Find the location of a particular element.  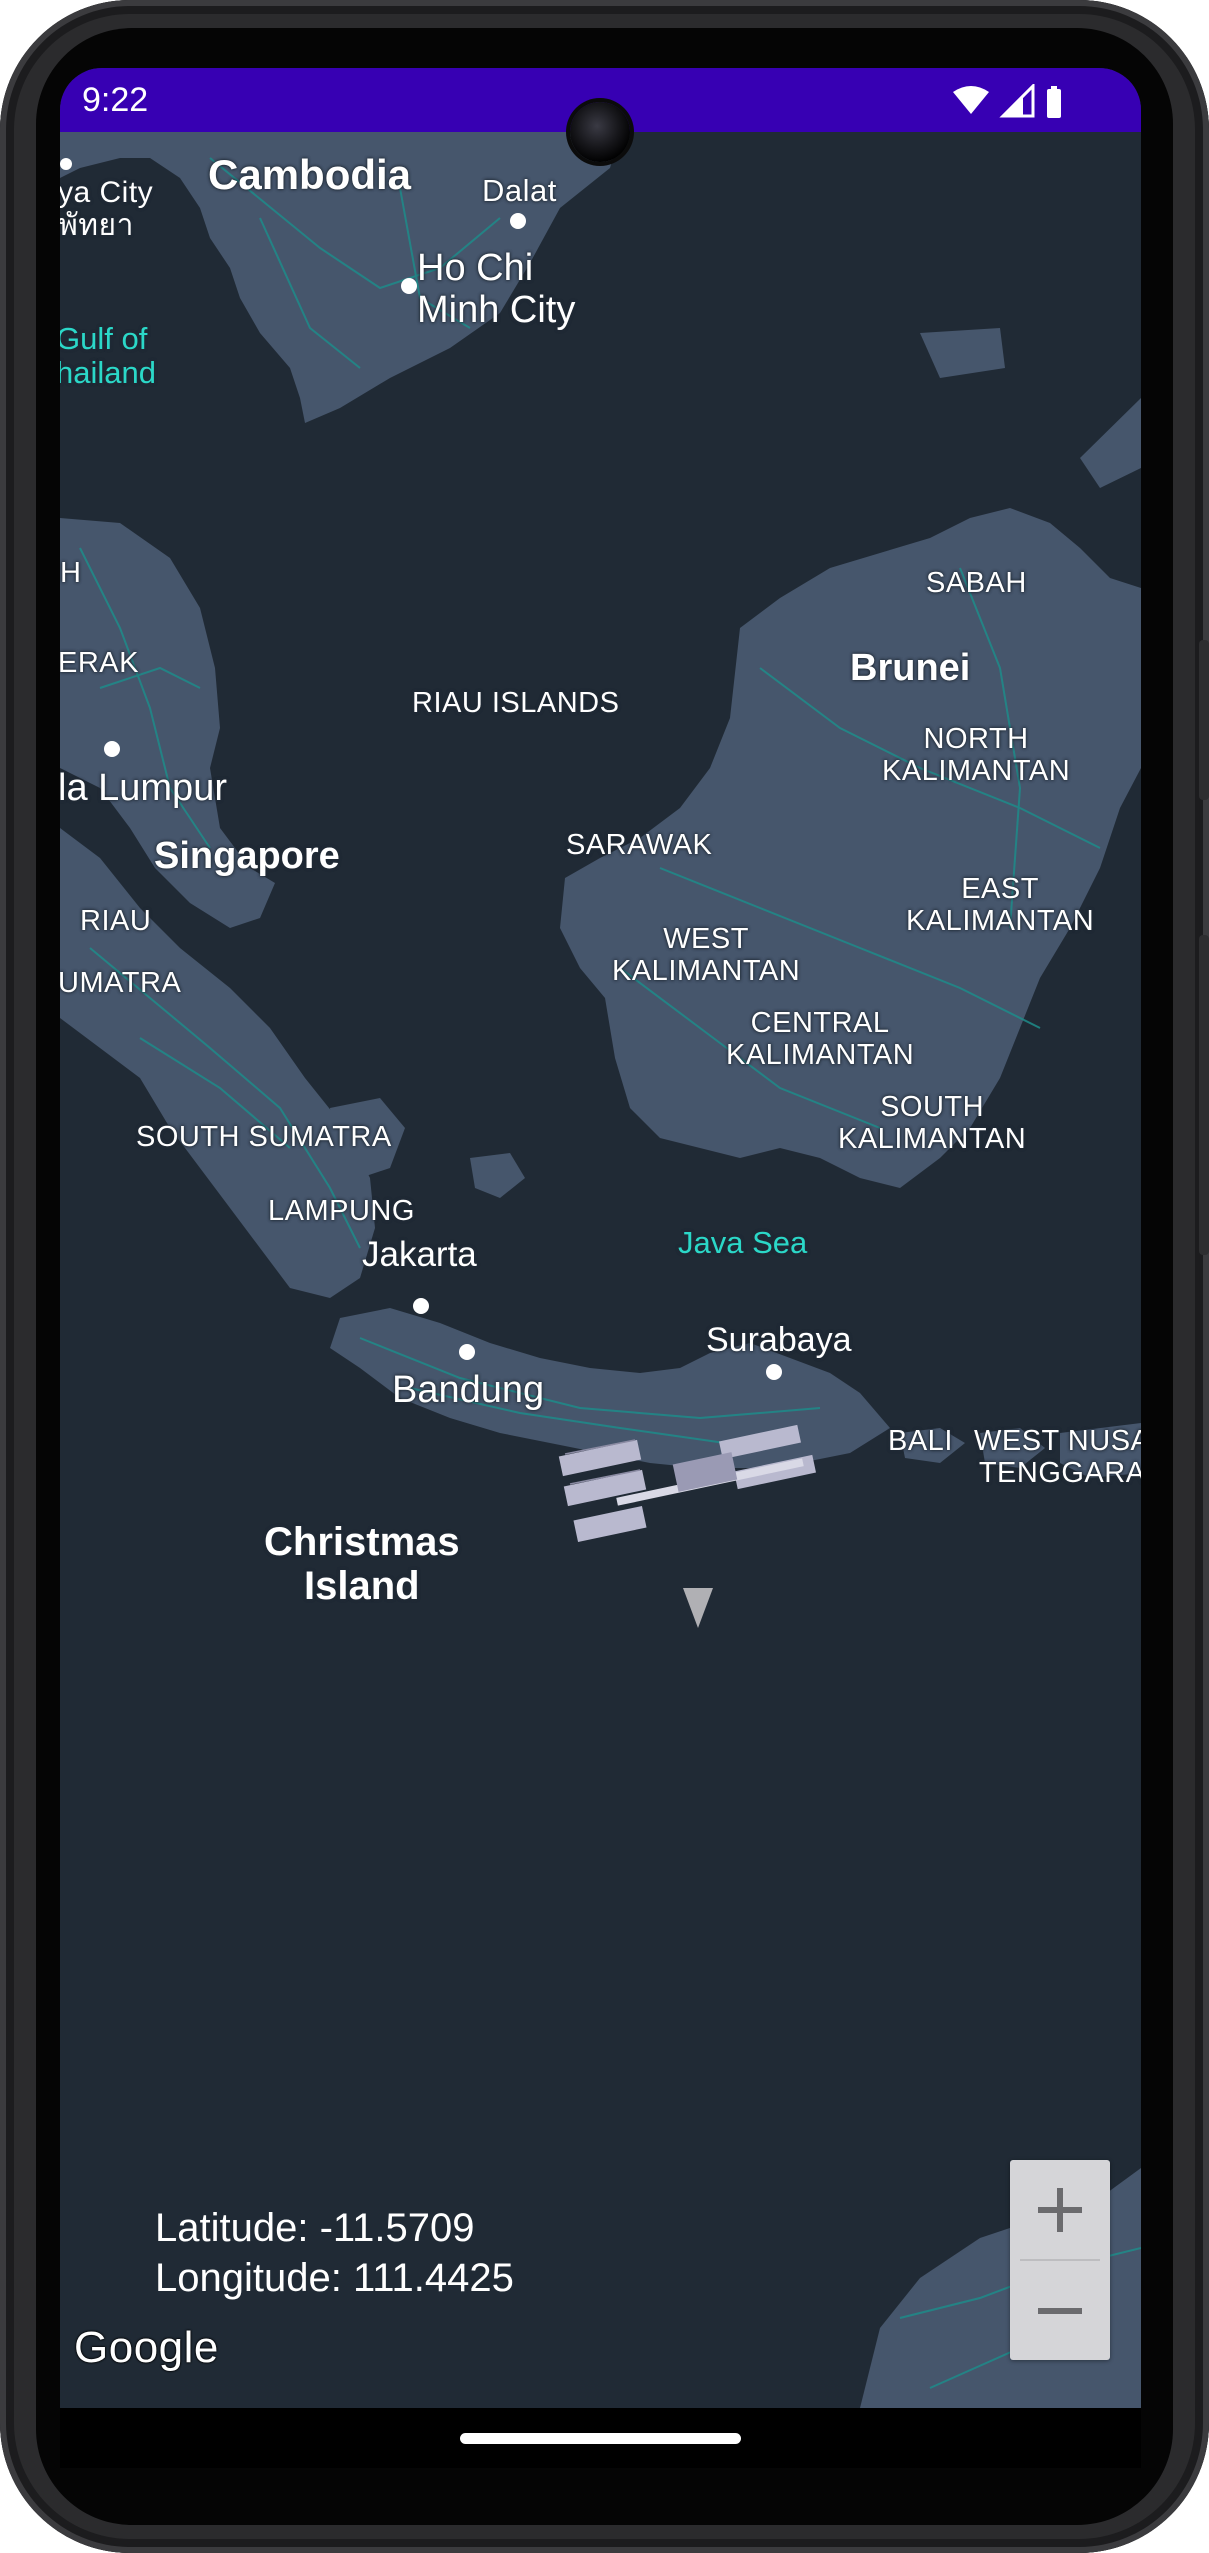

map-label-sarawak: SARAWAK is located at coordinates (639, 845).